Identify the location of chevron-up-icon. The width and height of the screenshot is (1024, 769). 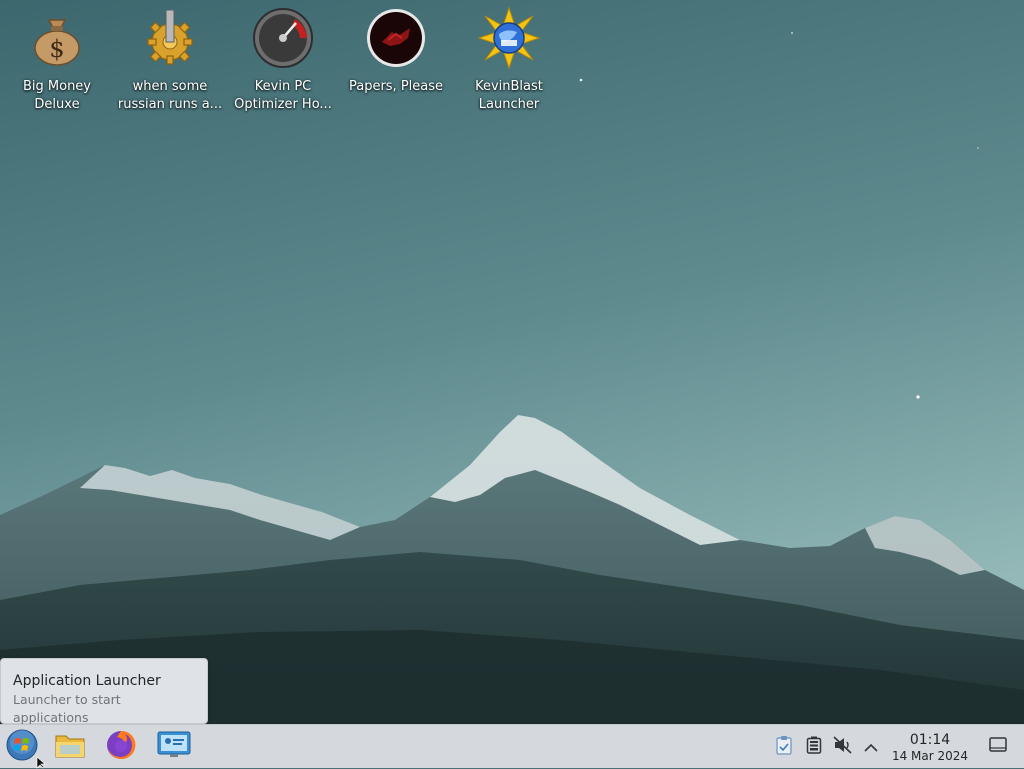
(871, 747).